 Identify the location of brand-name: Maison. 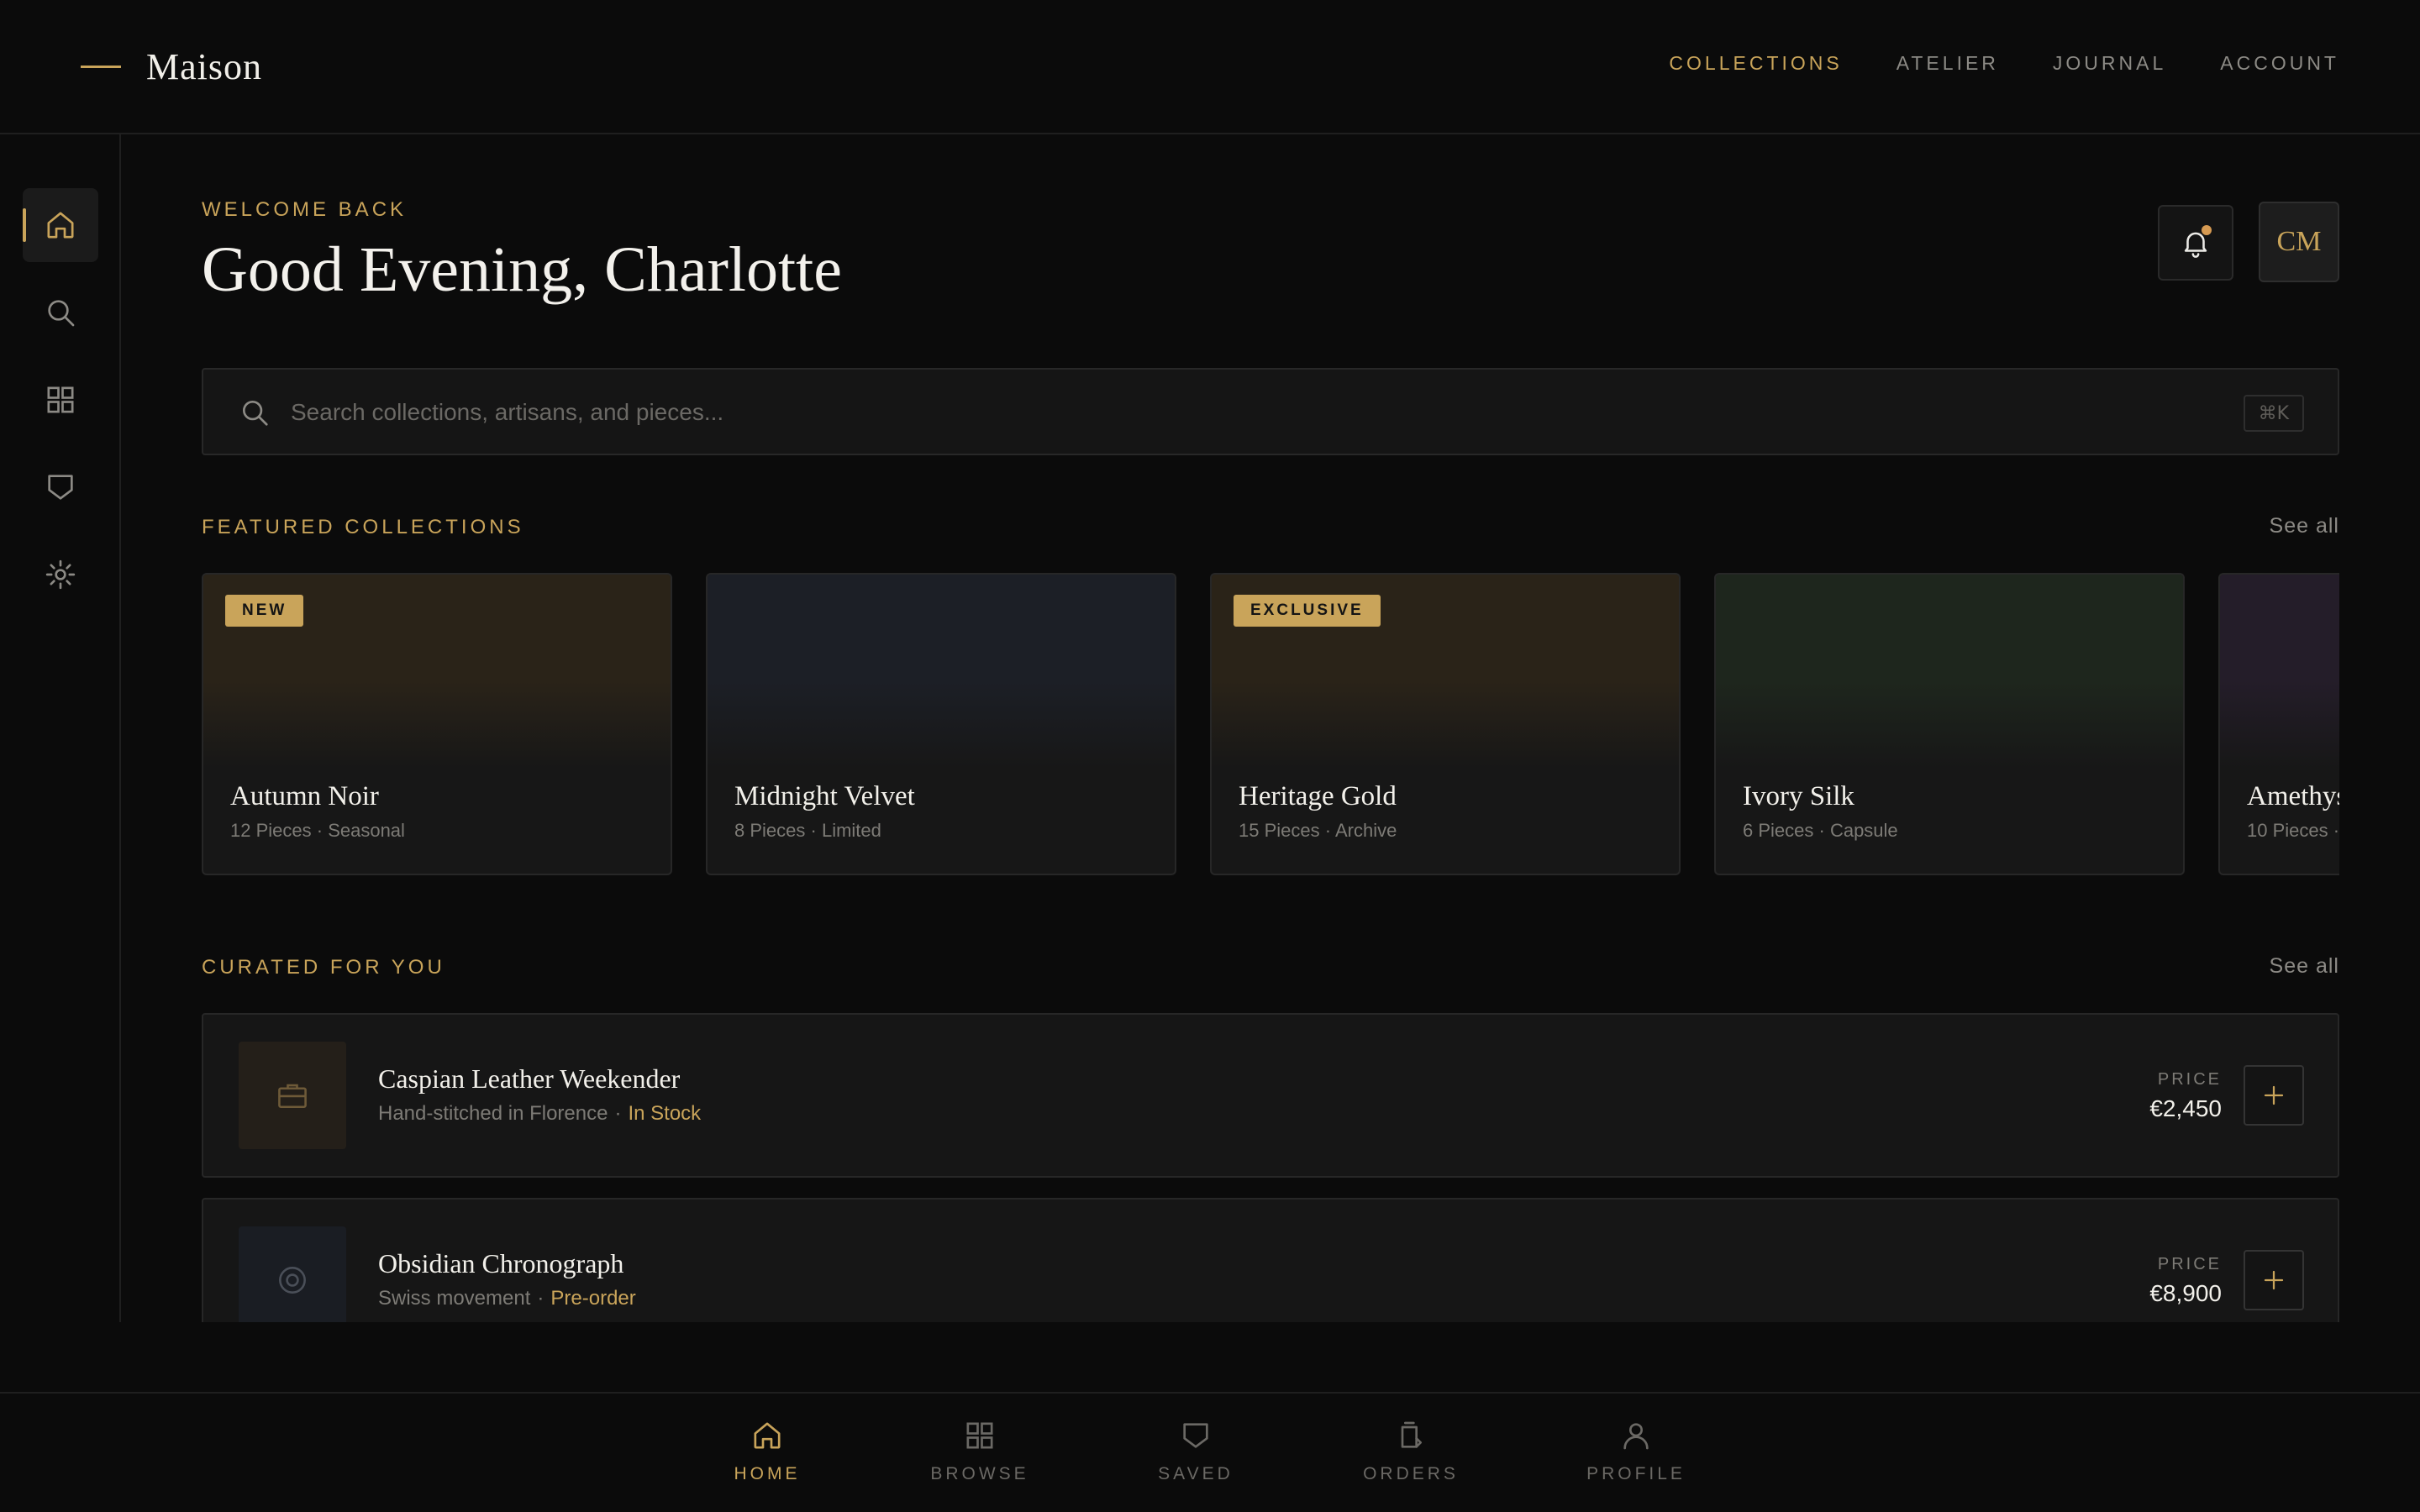
(204, 66).